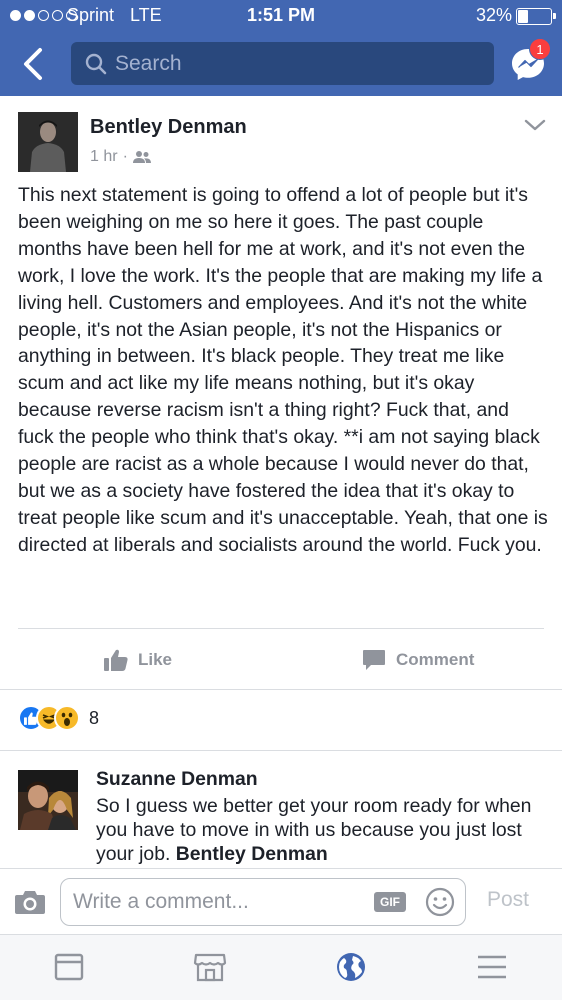 This screenshot has height=1000, width=562. I want to click on like-label: Like, so click(155, 659).